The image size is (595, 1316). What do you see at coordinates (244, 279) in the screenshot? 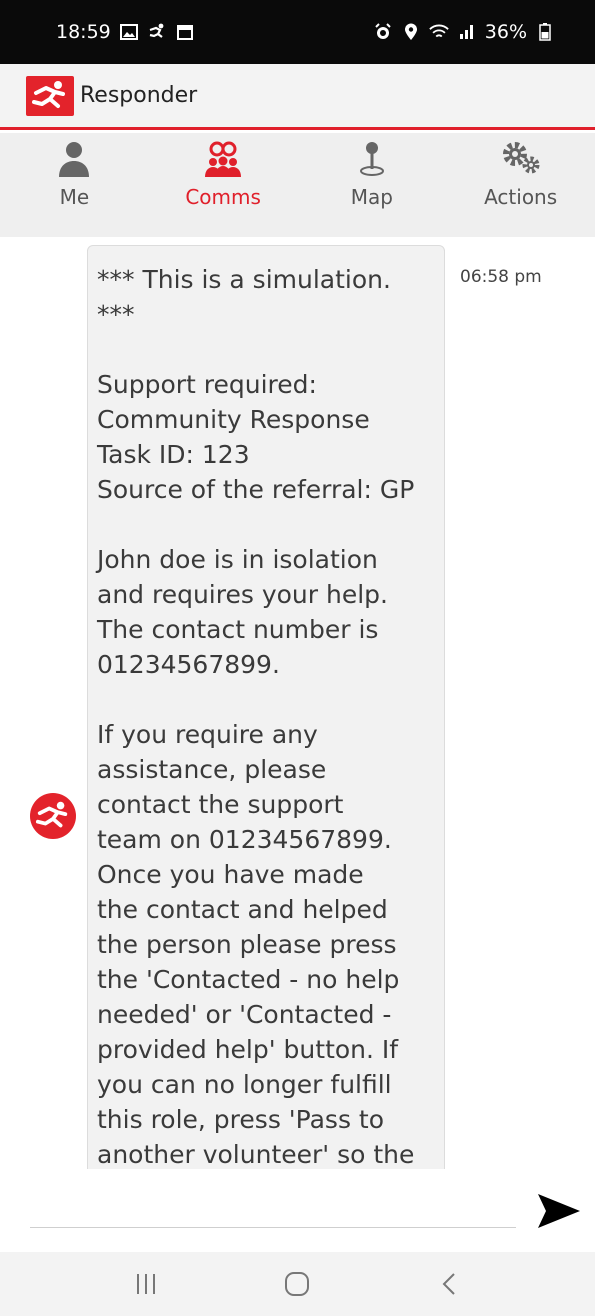
I see `message-line: *** This is a simulation.` at bounding box center [244, 279].